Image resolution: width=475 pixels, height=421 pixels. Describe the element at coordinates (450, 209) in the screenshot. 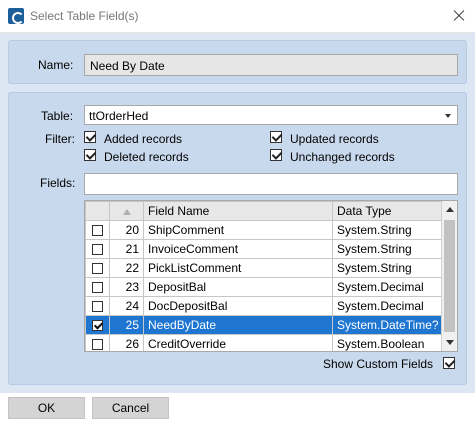

I see `scroll-up-arrow-icon` at that location.